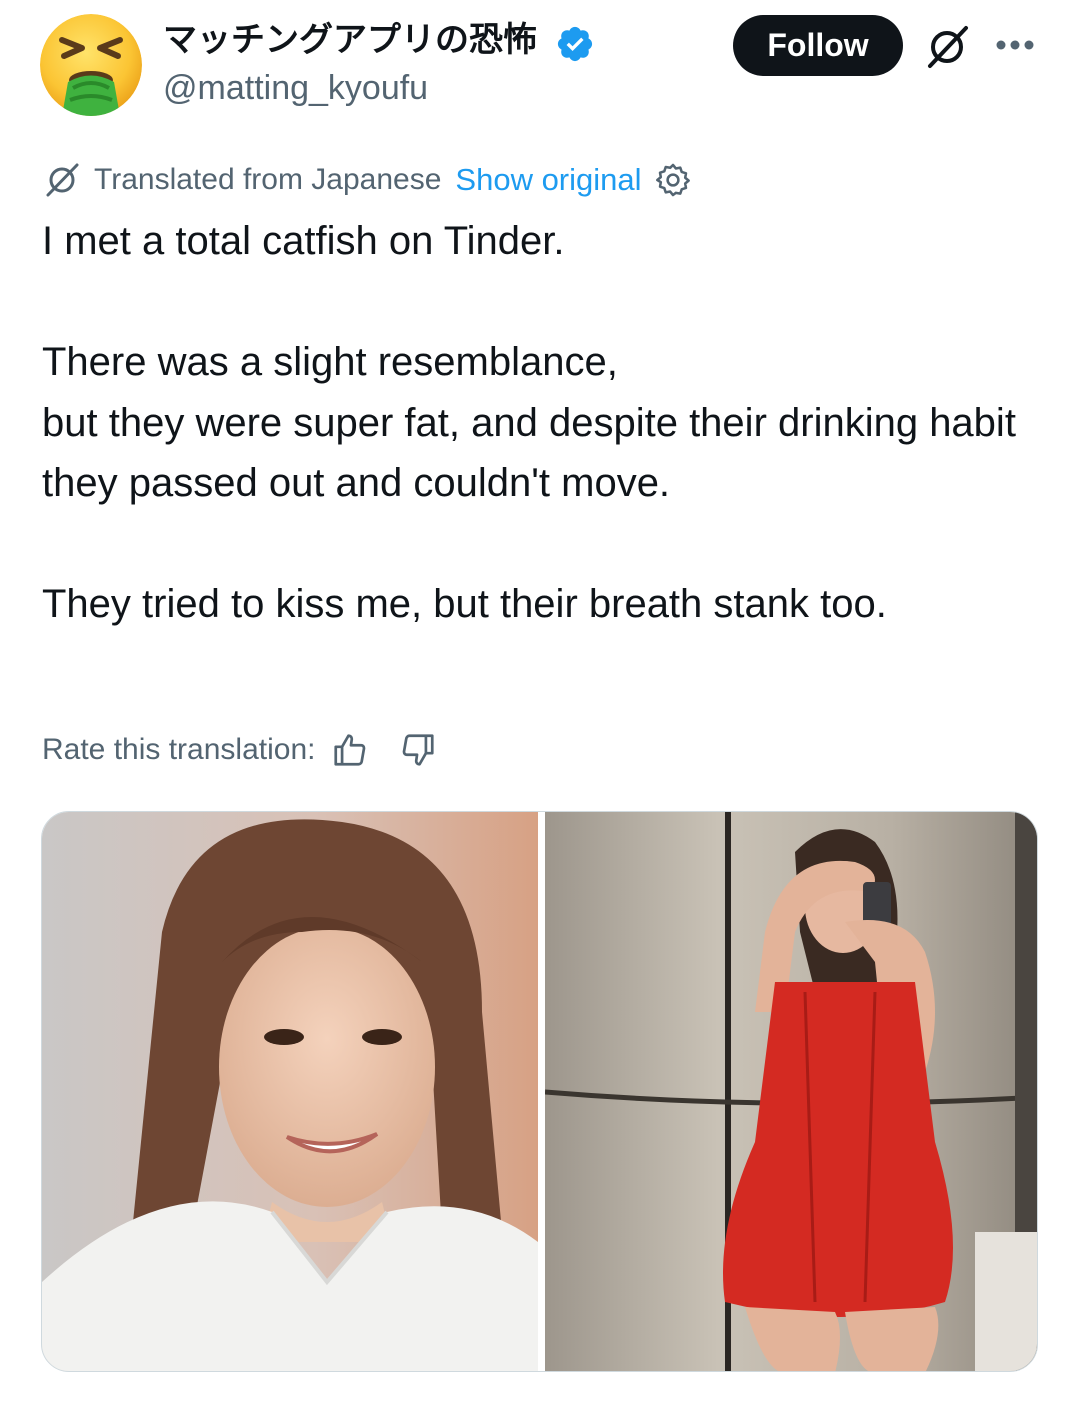 The width and height of the screenshot is (1080, 1402). I want to click on rate-translation-bar: Rate this translation:, so click(254, 750).